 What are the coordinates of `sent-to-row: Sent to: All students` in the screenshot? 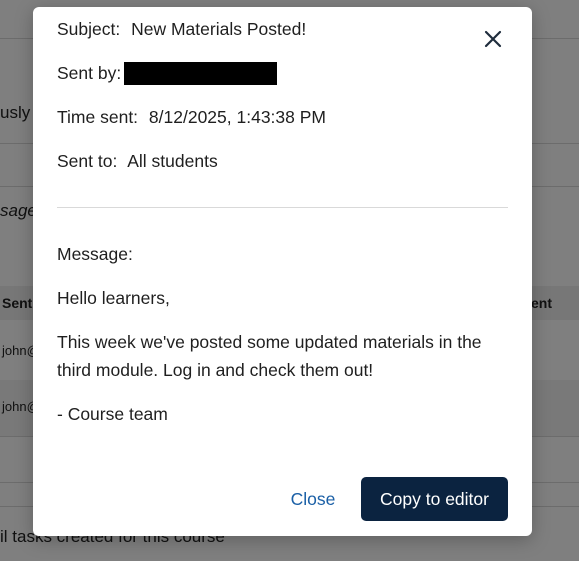 It's located at (137, 161).